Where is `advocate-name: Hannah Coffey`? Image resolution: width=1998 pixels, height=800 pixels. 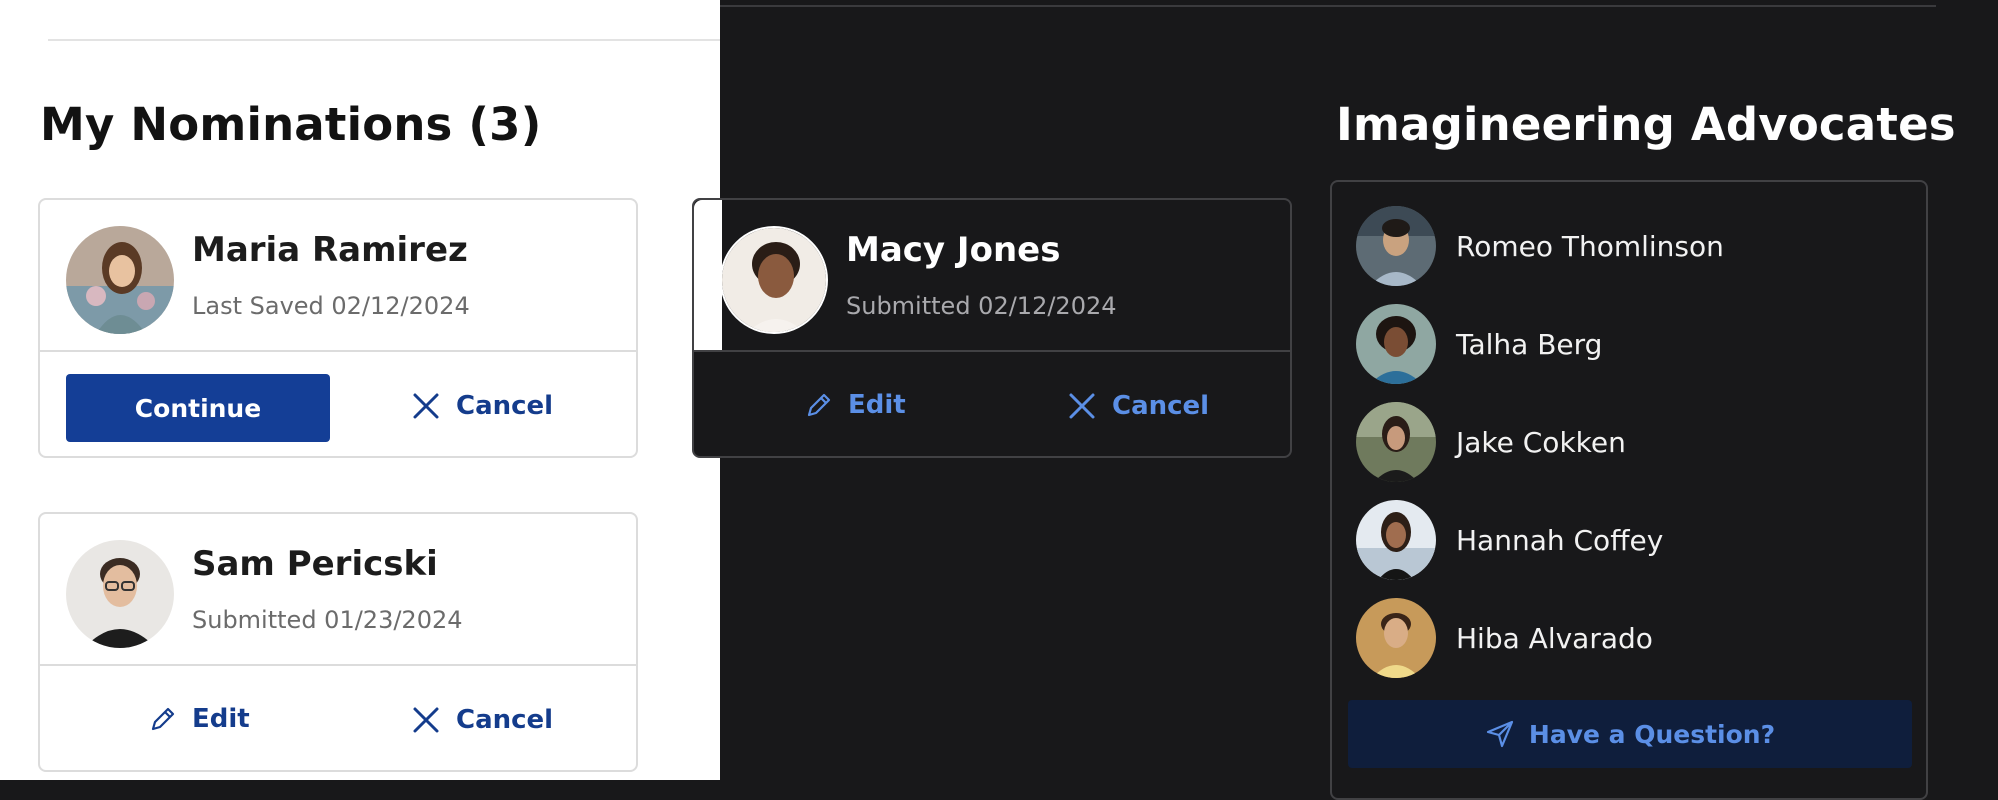
advocate-name: Hannah Coffey is located at coordinates (1560, 540).